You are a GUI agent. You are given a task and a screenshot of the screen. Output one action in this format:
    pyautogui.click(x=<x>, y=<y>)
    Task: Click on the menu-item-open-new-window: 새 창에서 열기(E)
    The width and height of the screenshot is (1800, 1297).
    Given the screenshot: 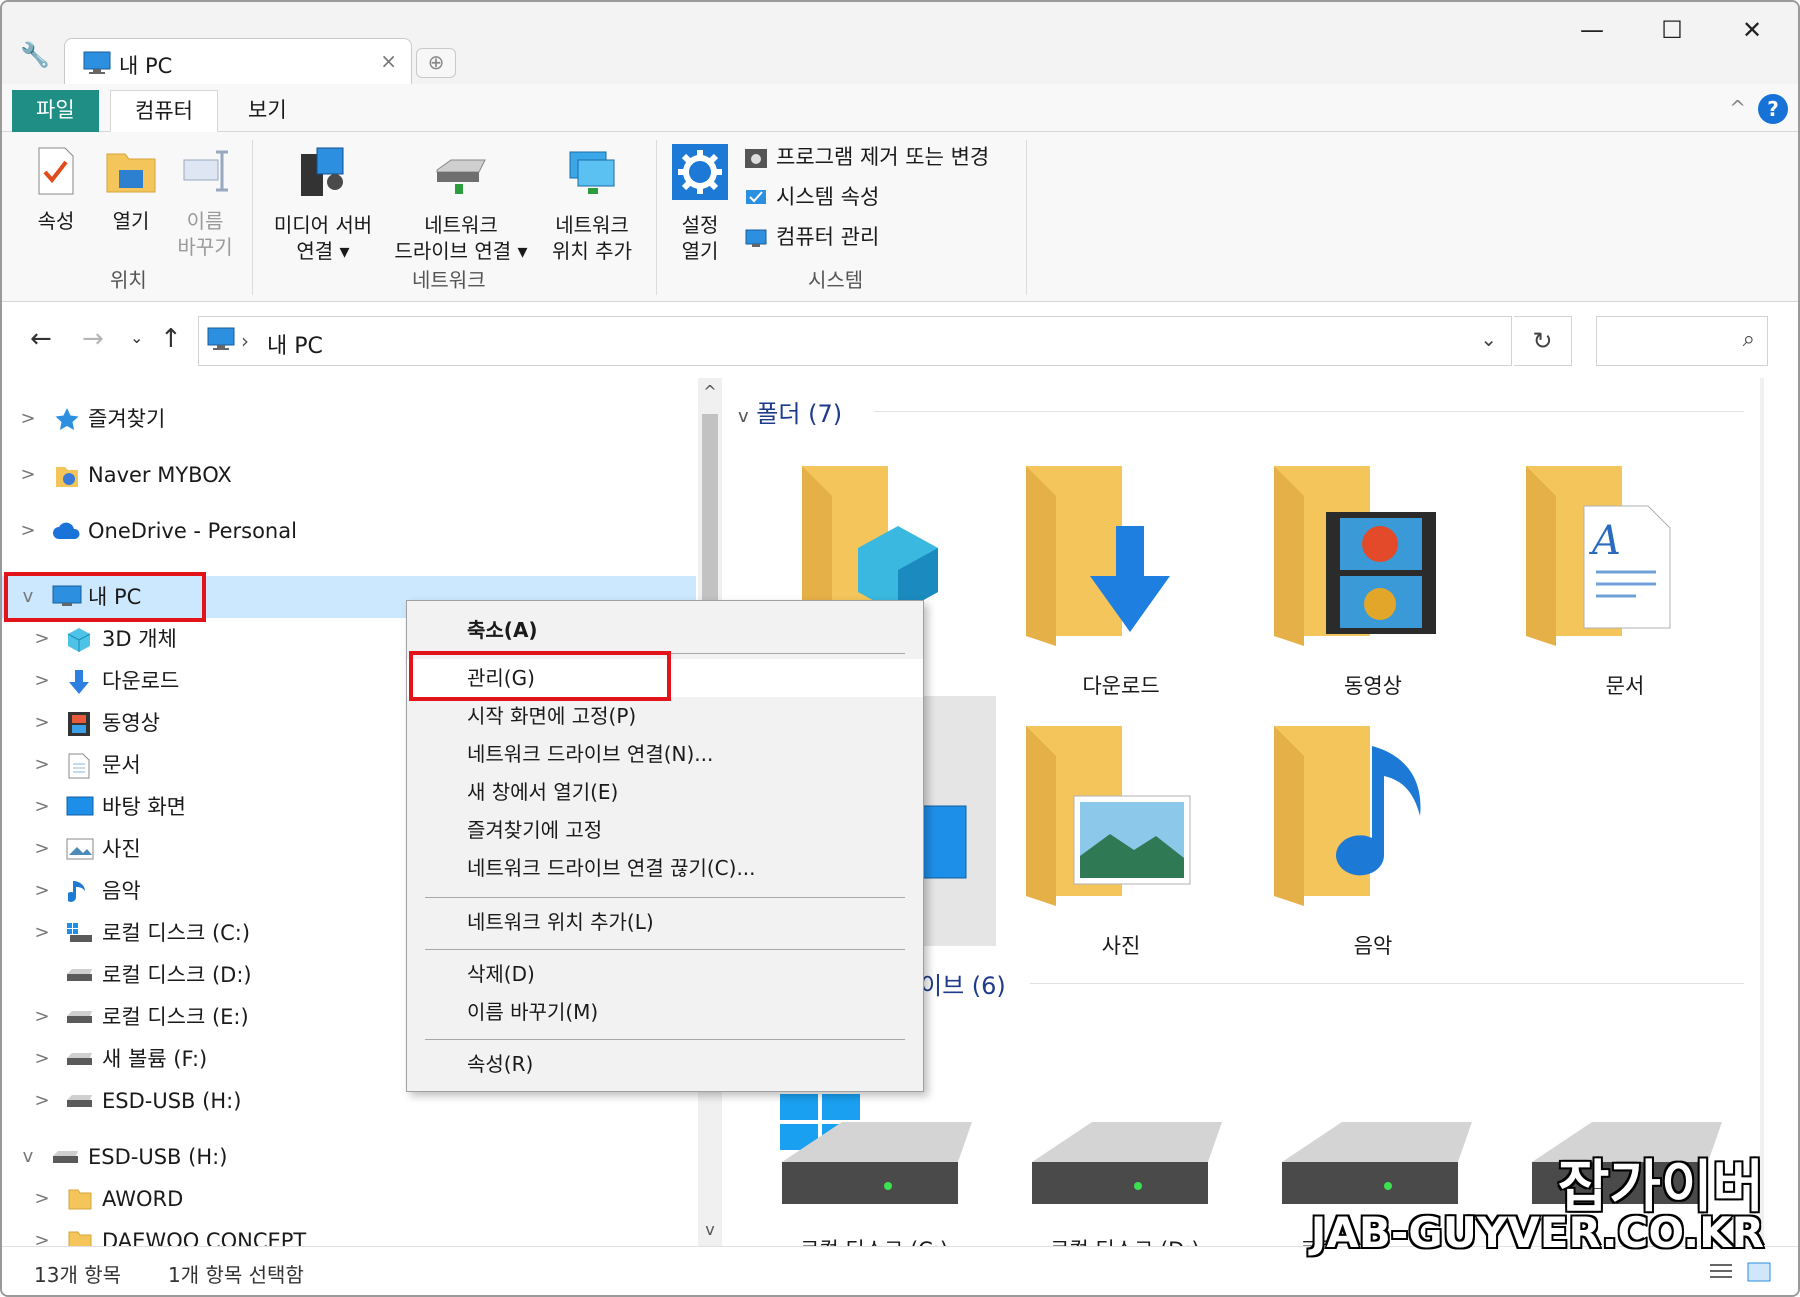 What is the action you would take?
    pyautogui.click(x=665, y=792)
    